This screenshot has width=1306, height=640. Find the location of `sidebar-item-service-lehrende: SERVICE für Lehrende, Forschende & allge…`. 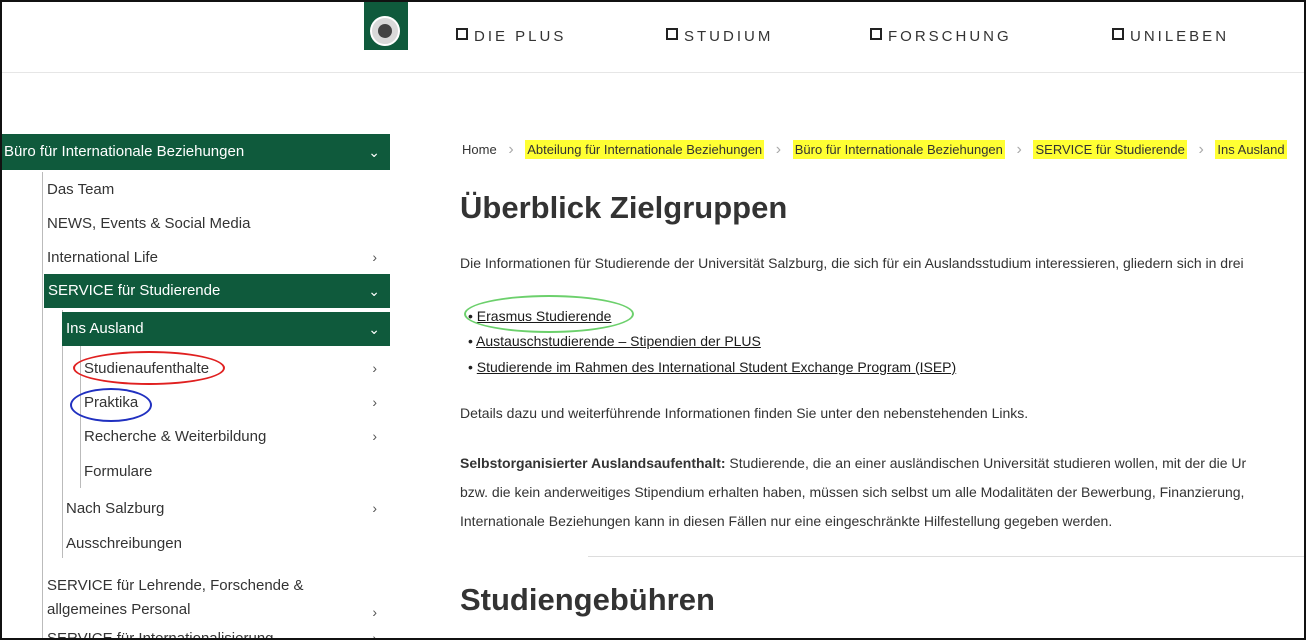

sidebar-item-service-lehrende: SERVICE für Lehrende, Forschende & allge… is located at coordinates (217, 598).